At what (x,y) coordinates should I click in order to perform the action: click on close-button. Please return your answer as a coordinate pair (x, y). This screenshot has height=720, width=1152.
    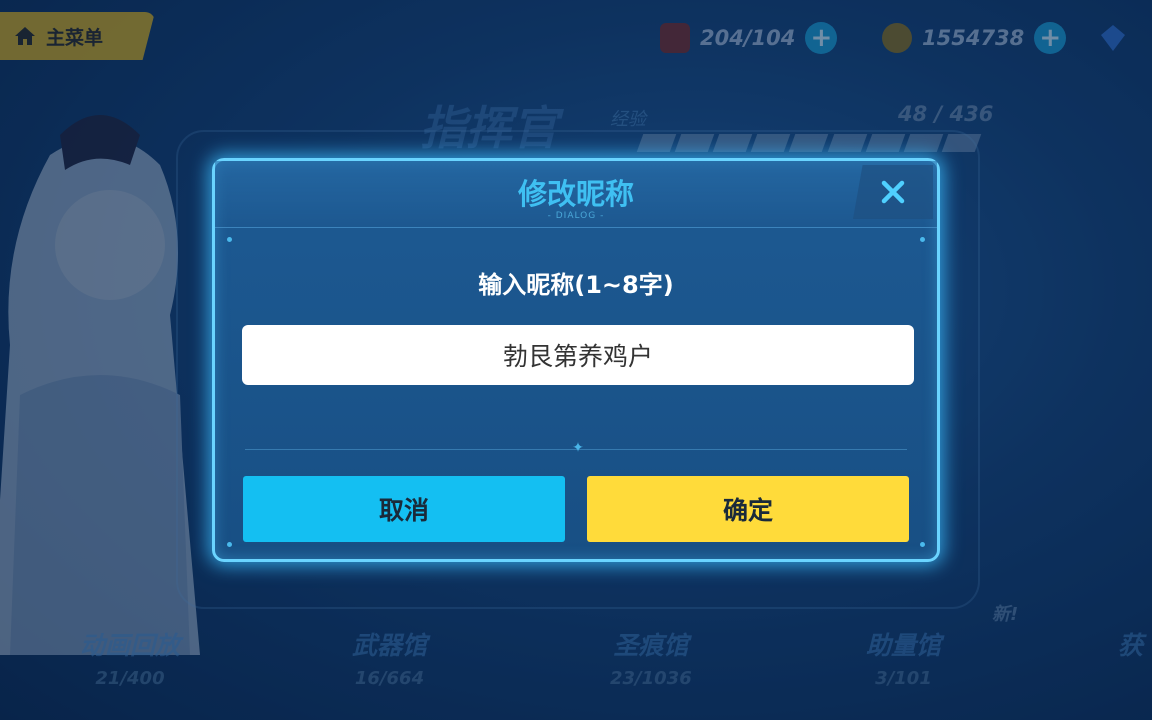
    Looking at the image, I should click on (893, 192).